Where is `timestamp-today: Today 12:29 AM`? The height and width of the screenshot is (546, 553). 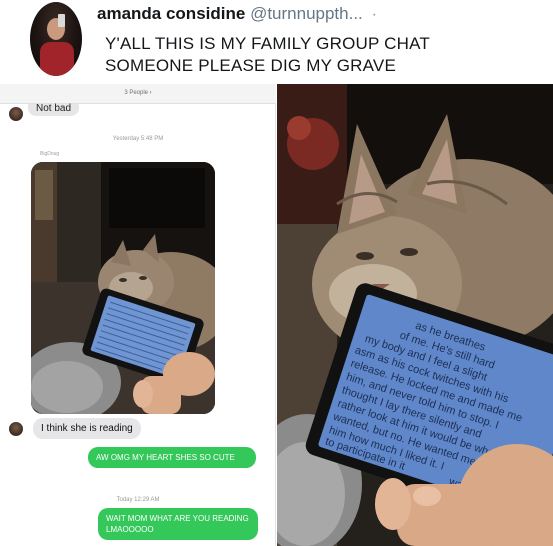 timestamp-today: Today 12:29 AM is located at coordinates (138, 500).